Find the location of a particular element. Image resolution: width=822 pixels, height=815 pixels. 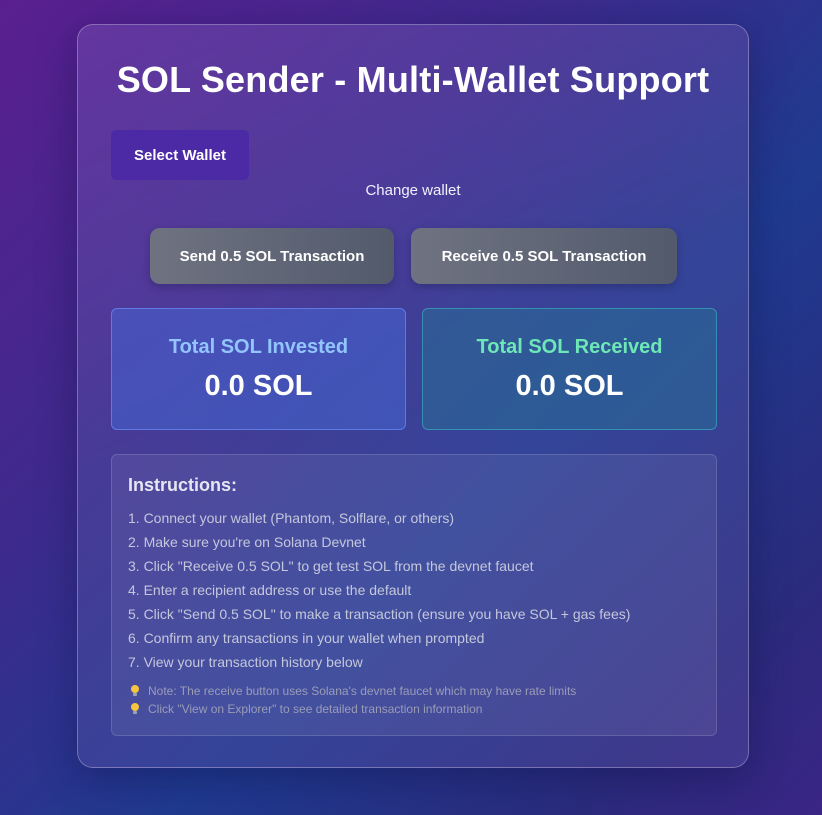

change-wallet-label: Change wallet is located at coordinates (413, 190).